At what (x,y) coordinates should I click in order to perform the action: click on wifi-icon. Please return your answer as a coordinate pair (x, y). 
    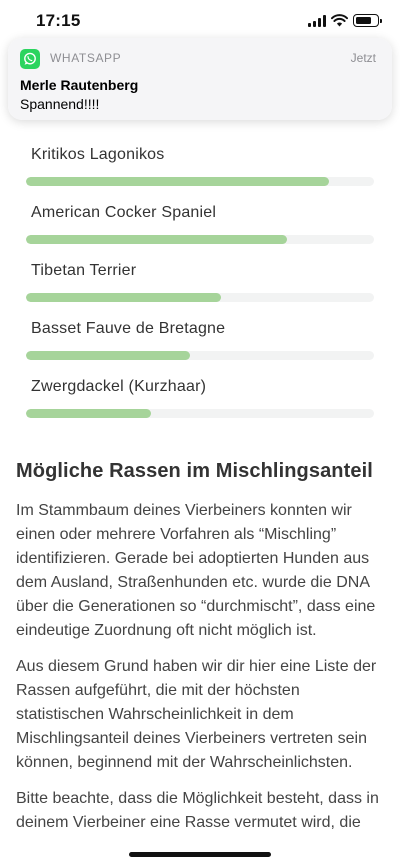
    Looking at the image, I should click on (339, 20).